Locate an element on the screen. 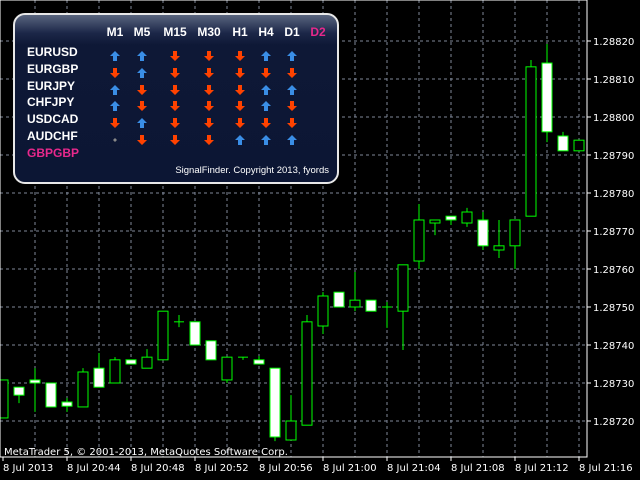 This screenshot has height=480, width=640. y-tick-label: 1.28730 is located at coordinates (613, 384).